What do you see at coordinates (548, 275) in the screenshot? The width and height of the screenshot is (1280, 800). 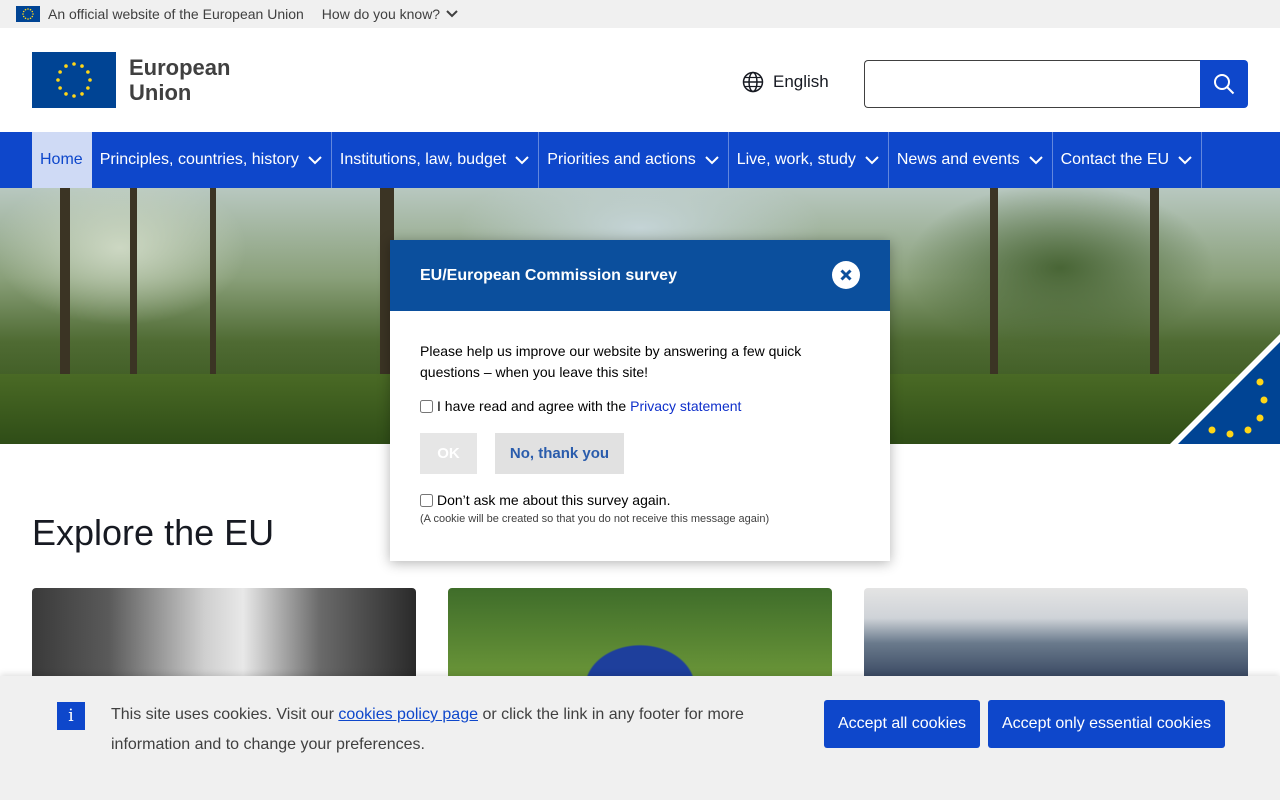 I see `survey-title: EU/European Commission survey` at bounding box center [548, 275].